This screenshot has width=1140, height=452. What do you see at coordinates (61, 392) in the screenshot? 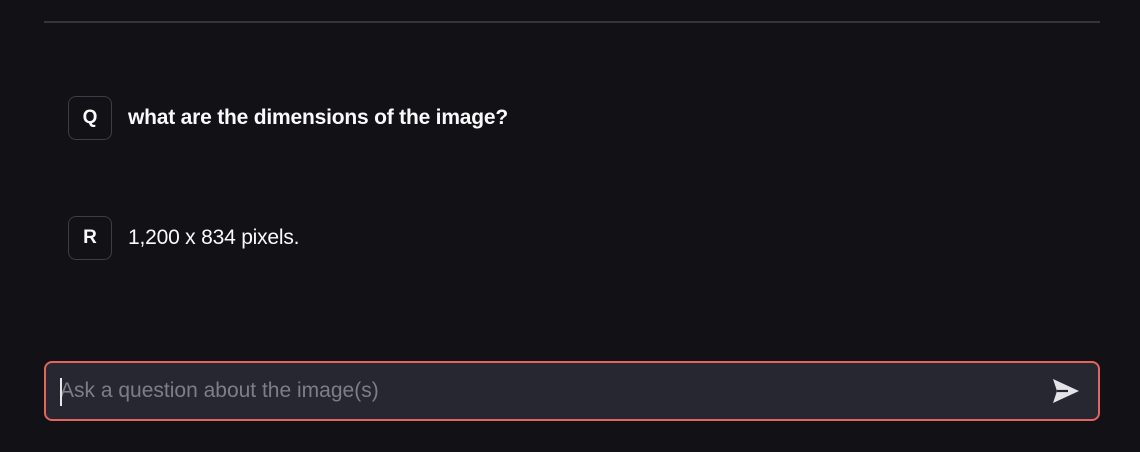
I see `text-caret` at bounding box center [61, 392].